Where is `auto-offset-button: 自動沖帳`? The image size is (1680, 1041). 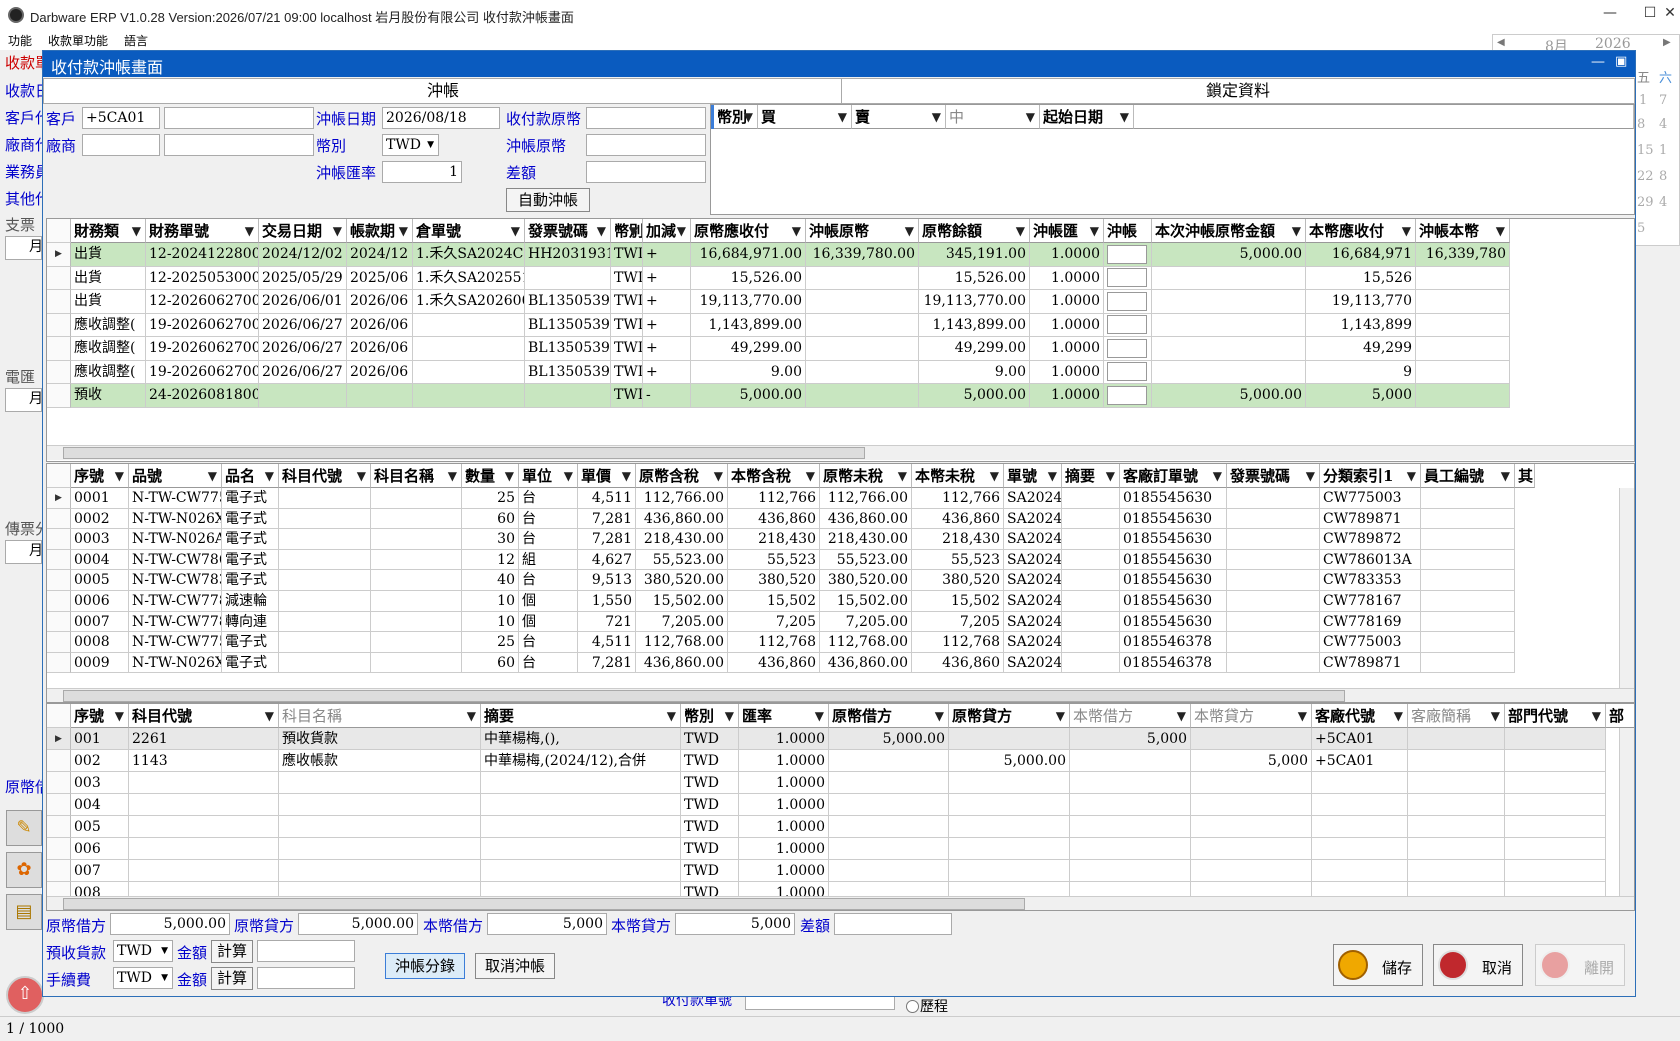
auto-offset-button: 自動沖帳 is located at coordinates (548, 200).